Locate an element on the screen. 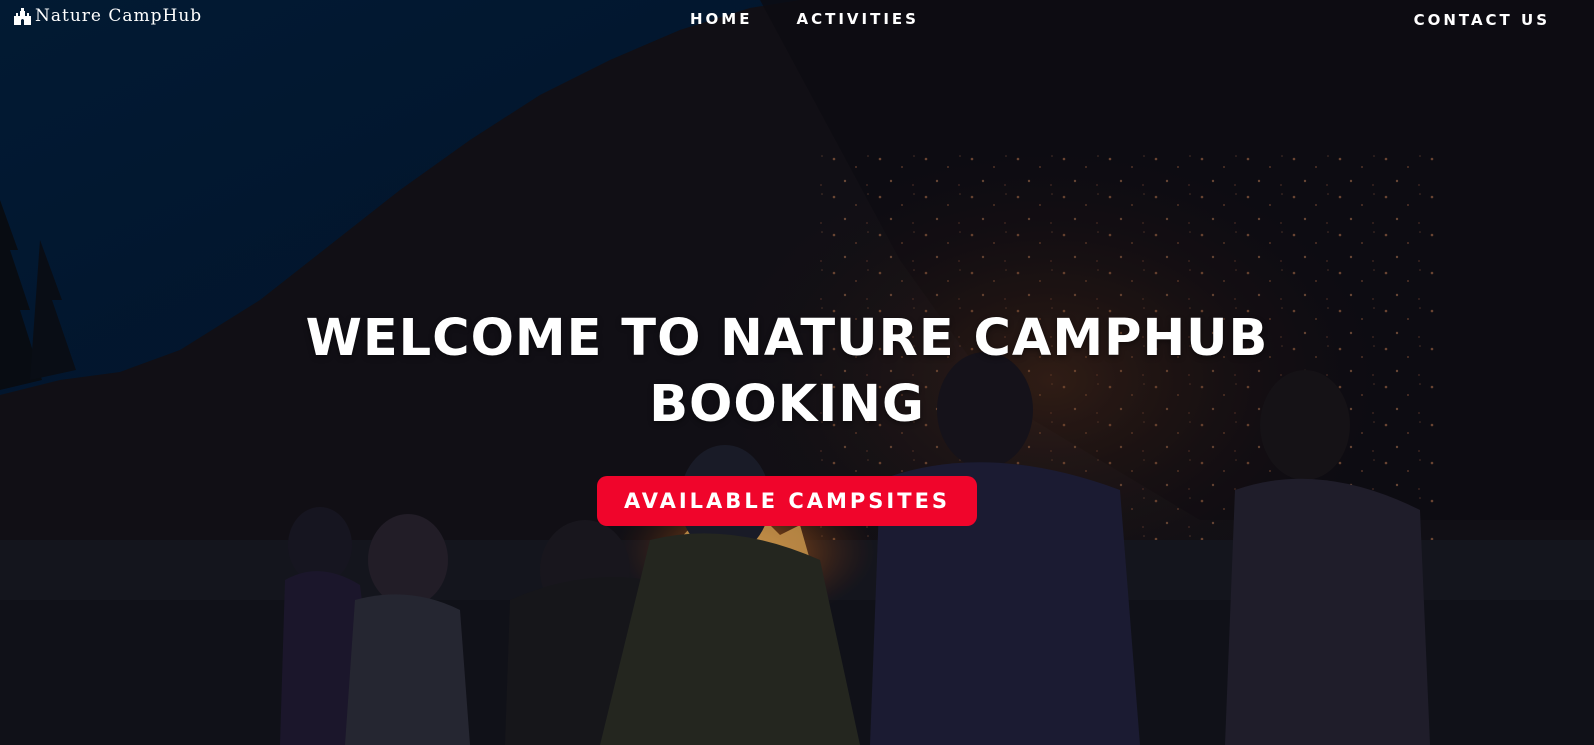  nav-link-activities: ACTIVITIES is located at coordinates (857, 19).